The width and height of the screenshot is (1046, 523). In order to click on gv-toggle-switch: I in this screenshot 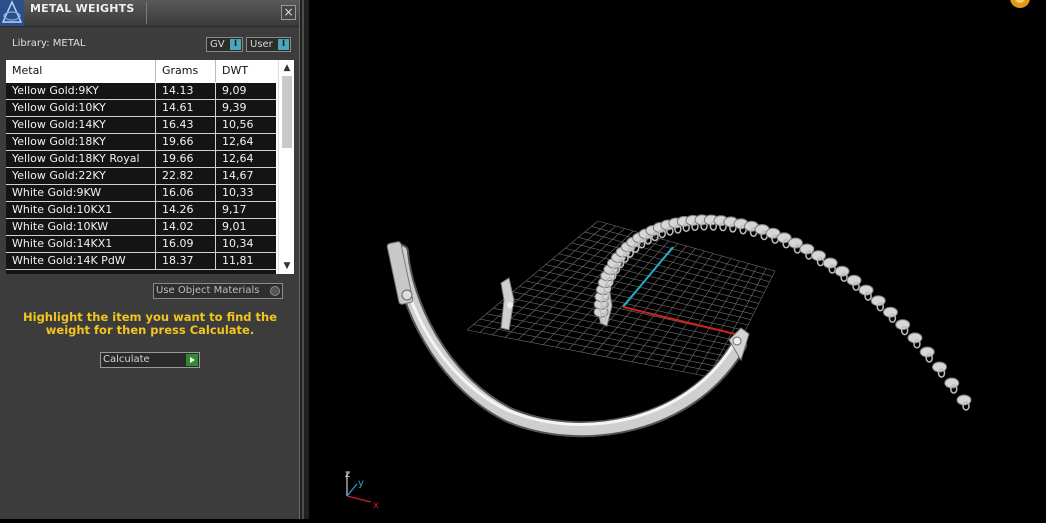, I will do `click(235, 44)`.